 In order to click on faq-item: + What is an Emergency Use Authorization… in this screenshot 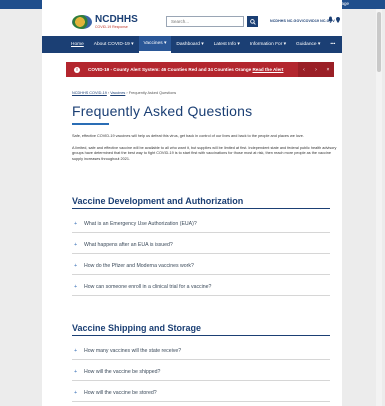, I will do `click(201, 224)`.